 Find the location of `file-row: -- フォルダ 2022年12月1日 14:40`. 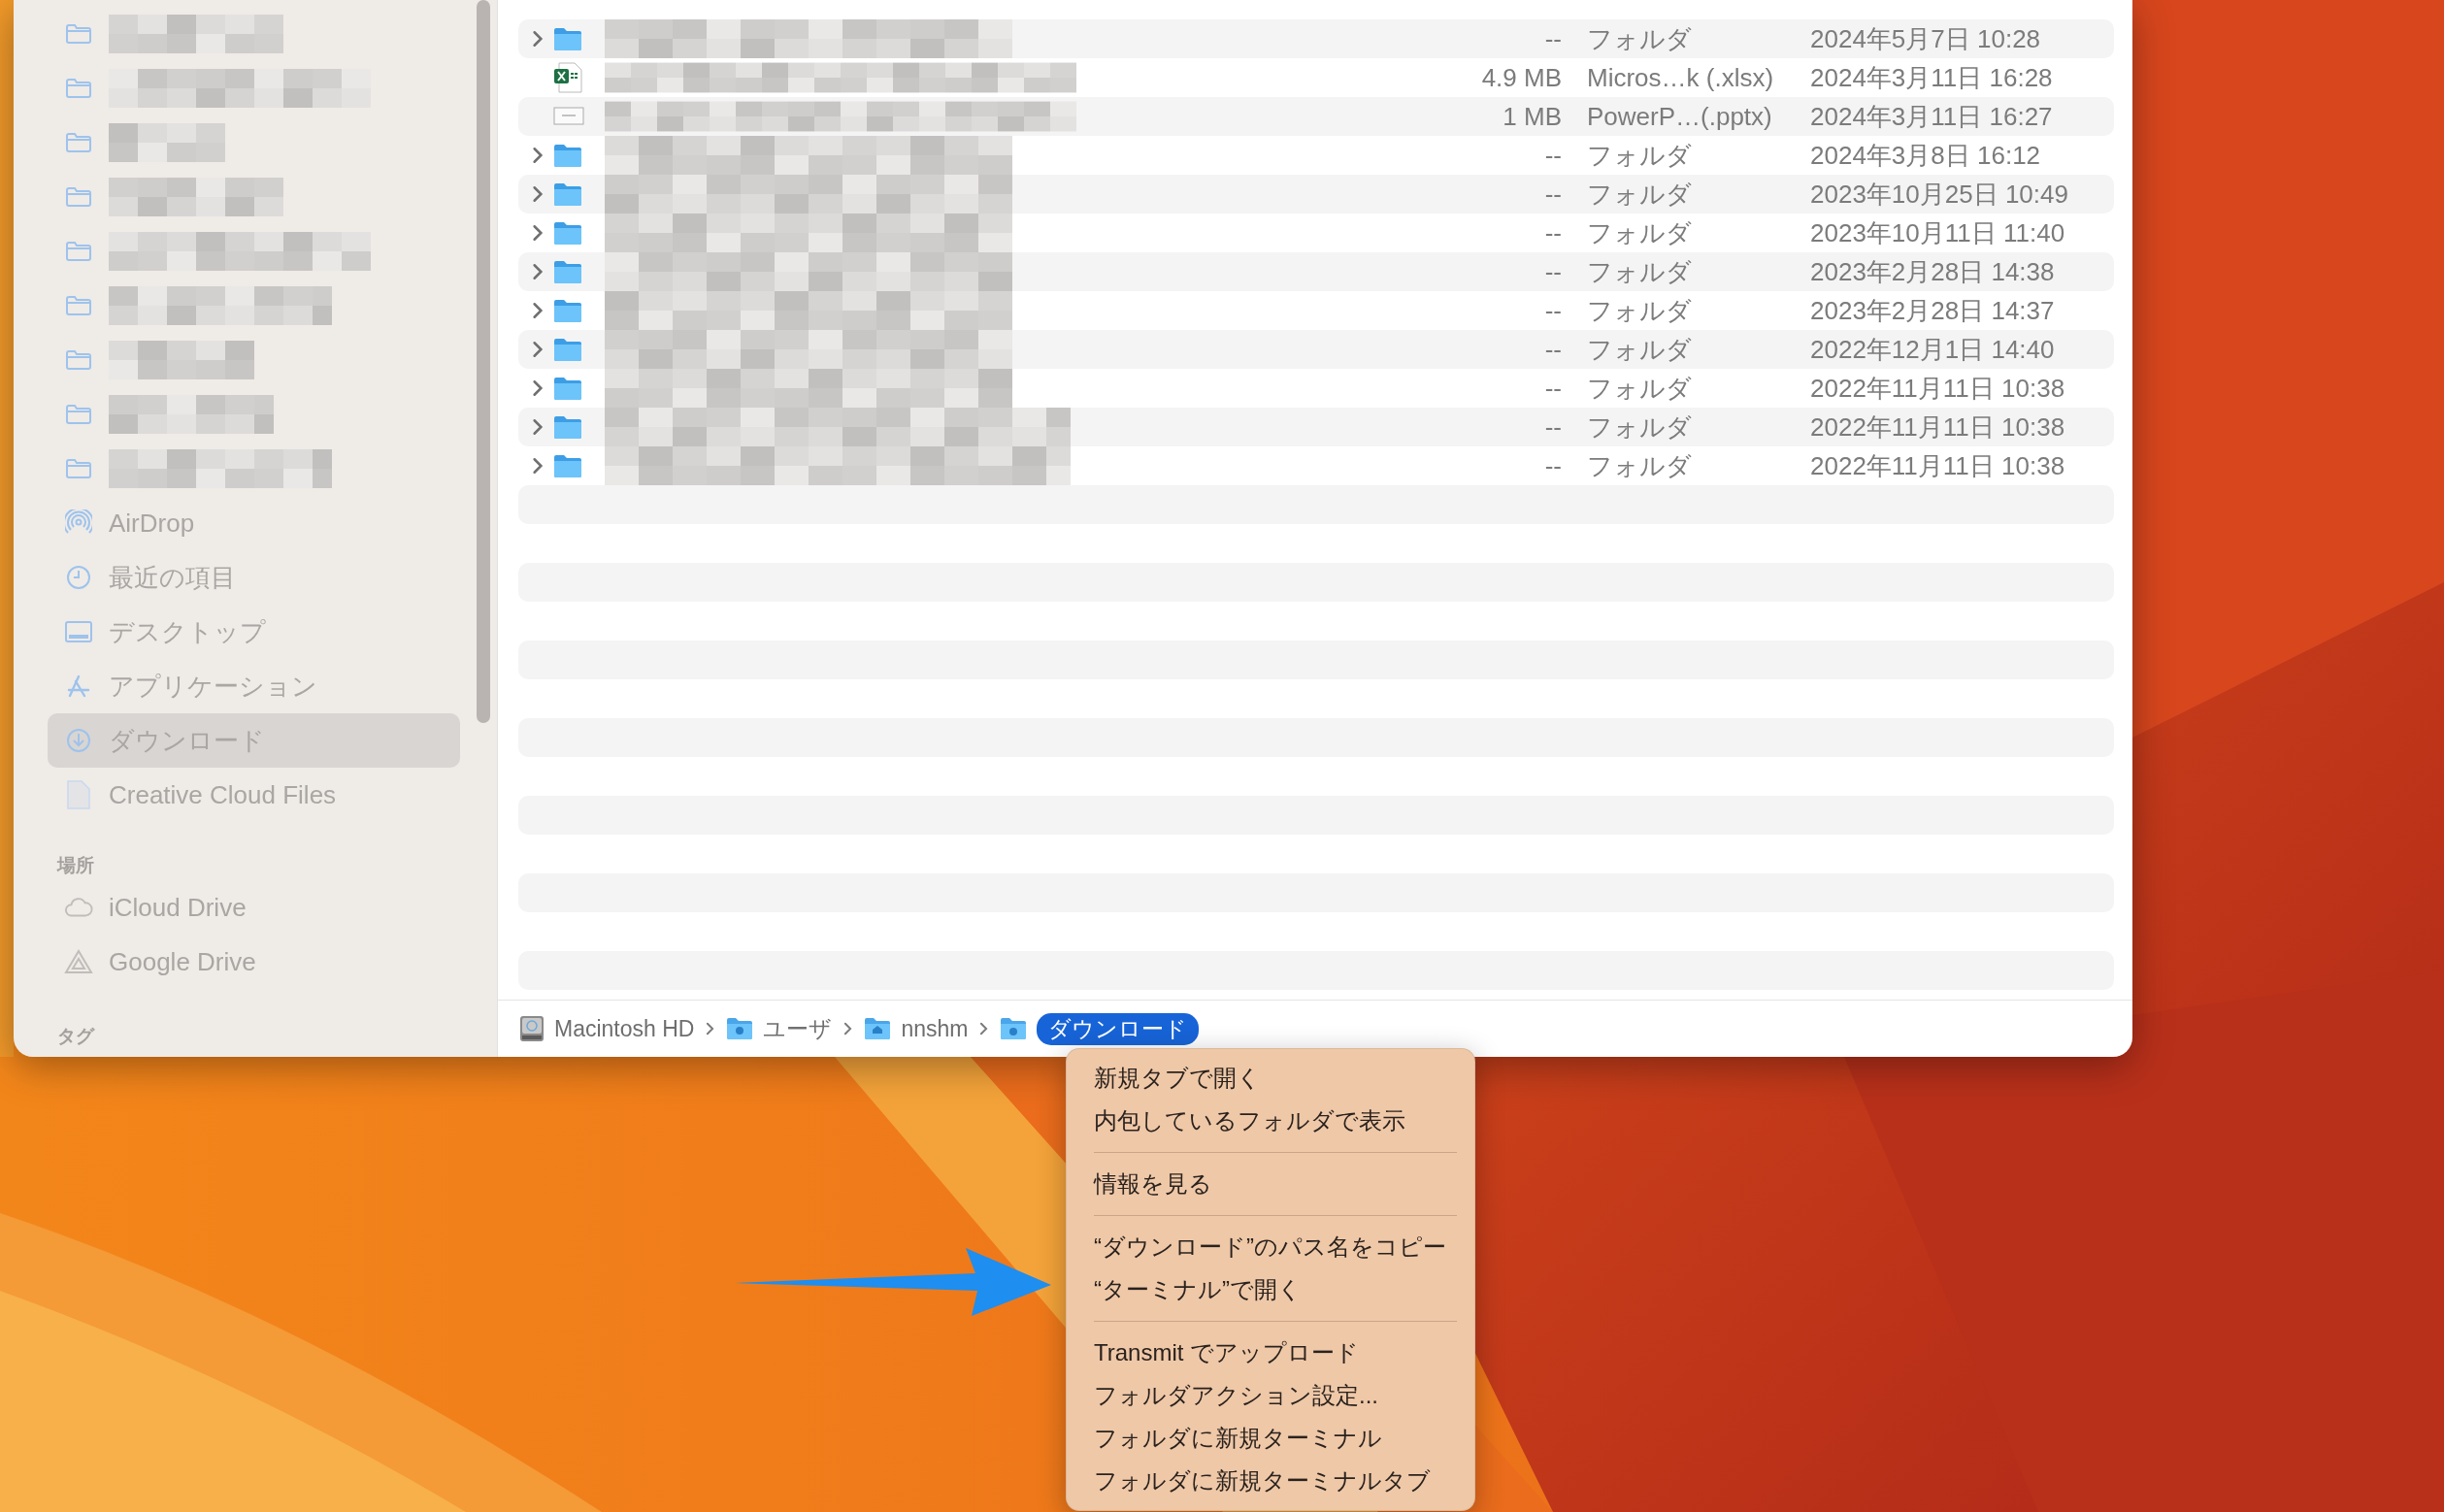

file-row: -- フォルダ 2022年12月1日 14:40 is located at coordinates (1316, 349).